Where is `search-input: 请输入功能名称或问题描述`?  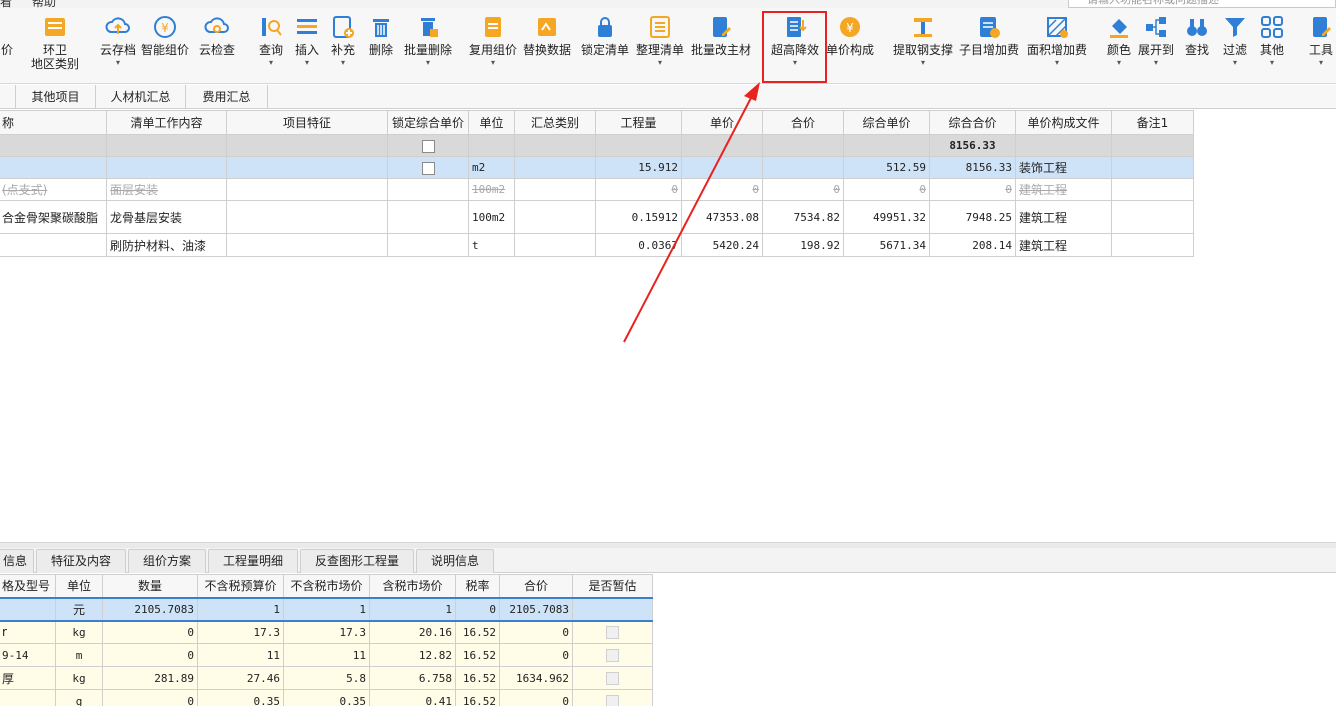 search-input: 请输入功能名称或问题描述 is located at coordinates (1202, 4).